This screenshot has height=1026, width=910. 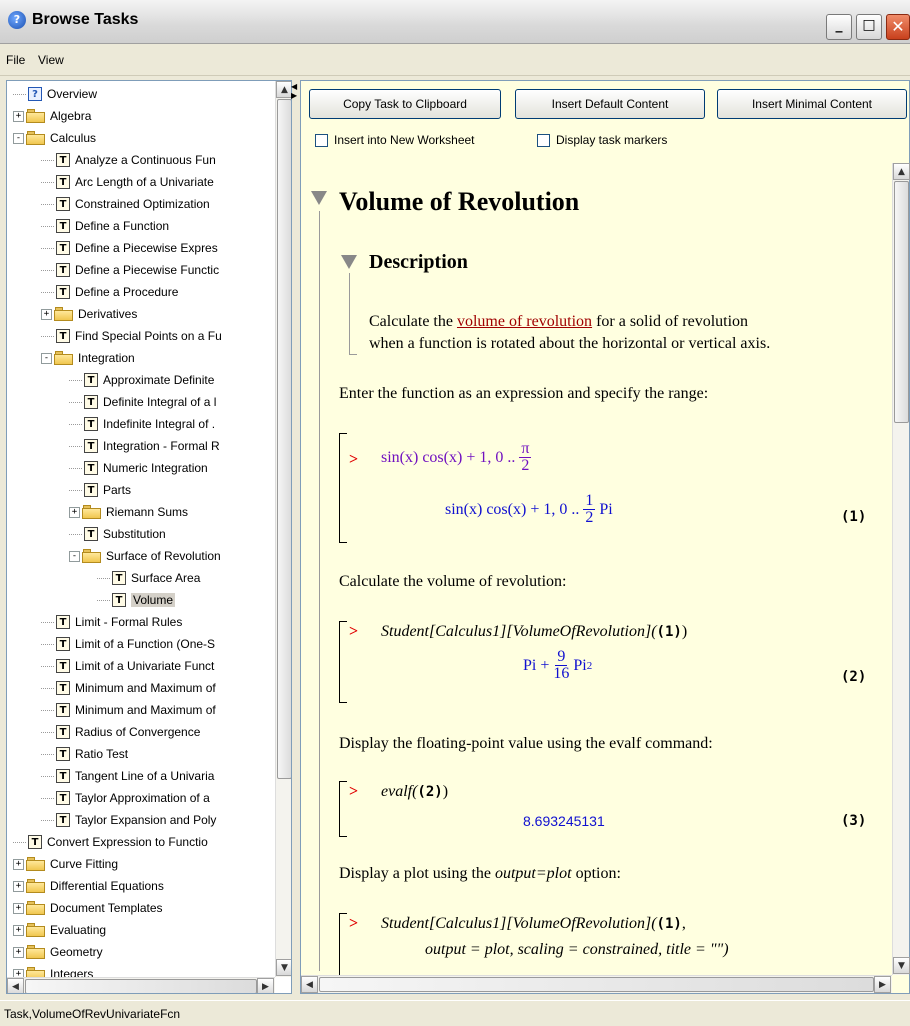 What do you see at coordinates (89, 314) in the screenshot?
I see `tree-folder-item: + Derivatives` at bounding box center [89, 314].